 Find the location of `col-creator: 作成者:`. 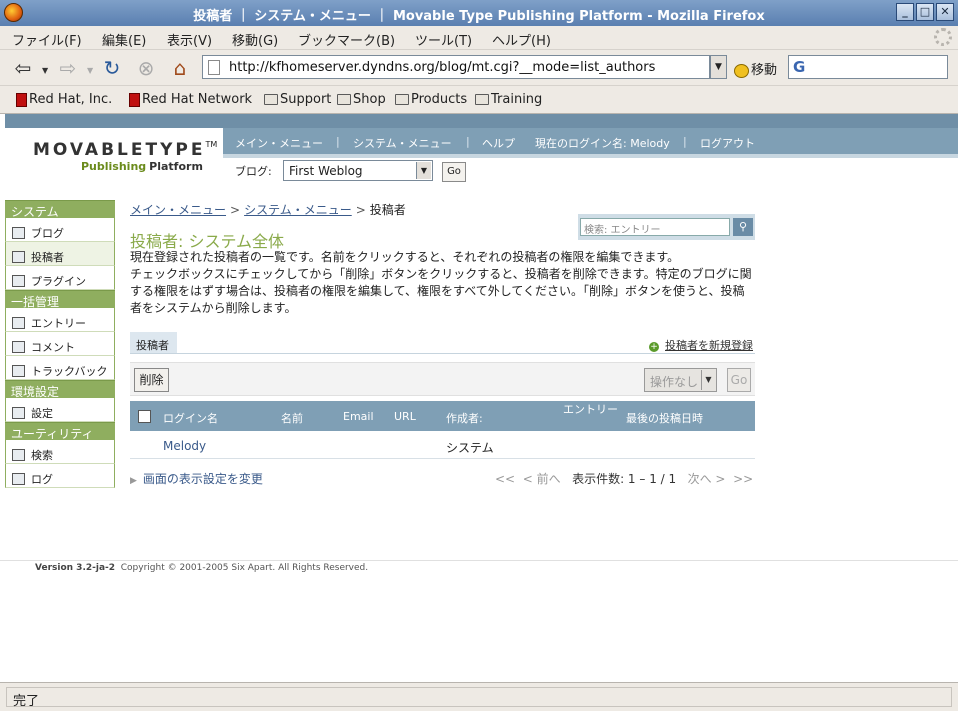

col-creator: 作成者: is located at coordinates (464, 418).